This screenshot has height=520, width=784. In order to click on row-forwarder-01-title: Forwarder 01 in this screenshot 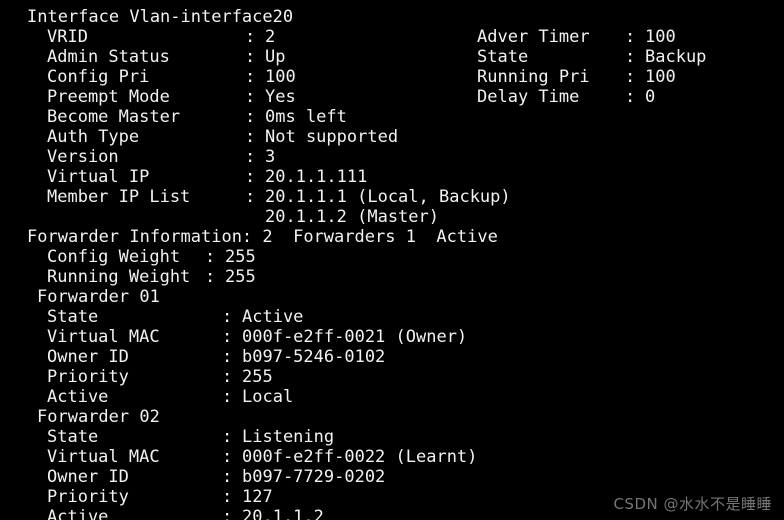, I will do `click(392, 297)`.